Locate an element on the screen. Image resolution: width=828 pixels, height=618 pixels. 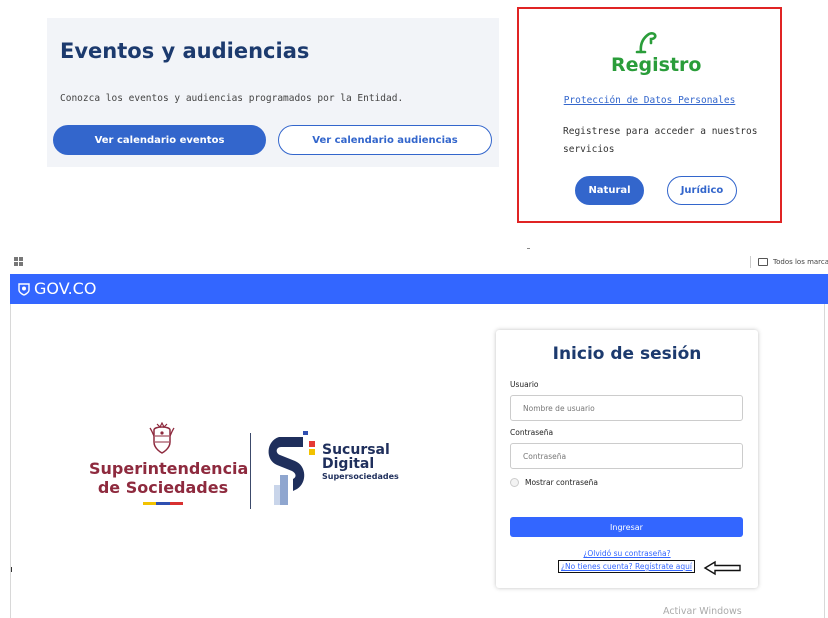
gov-header-bar: GOV.CO is located at coordinates (419, 289).